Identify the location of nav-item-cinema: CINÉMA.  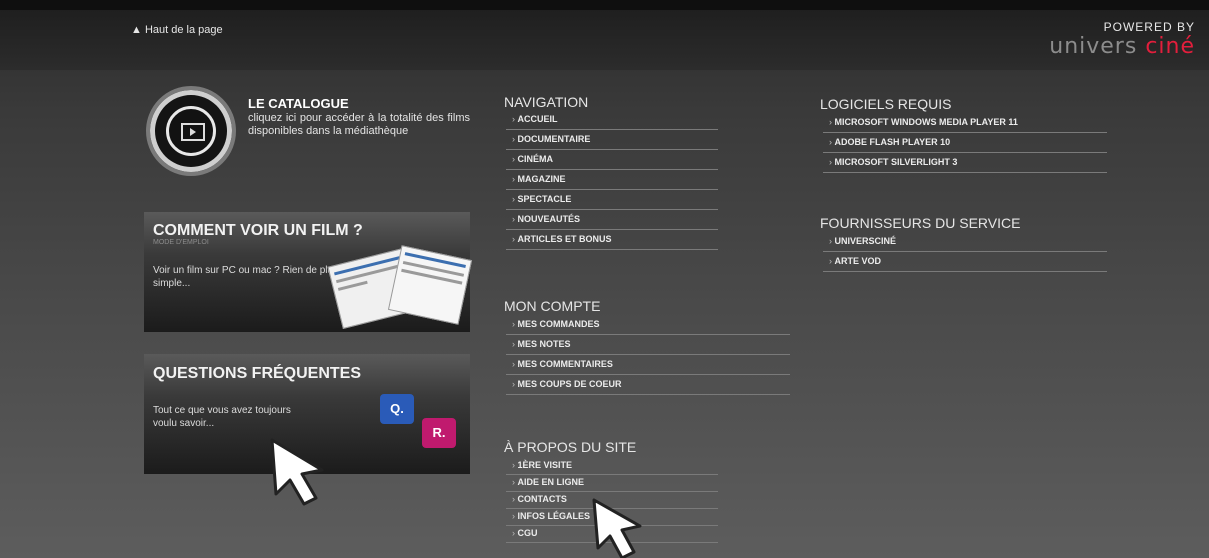
(612, 160).